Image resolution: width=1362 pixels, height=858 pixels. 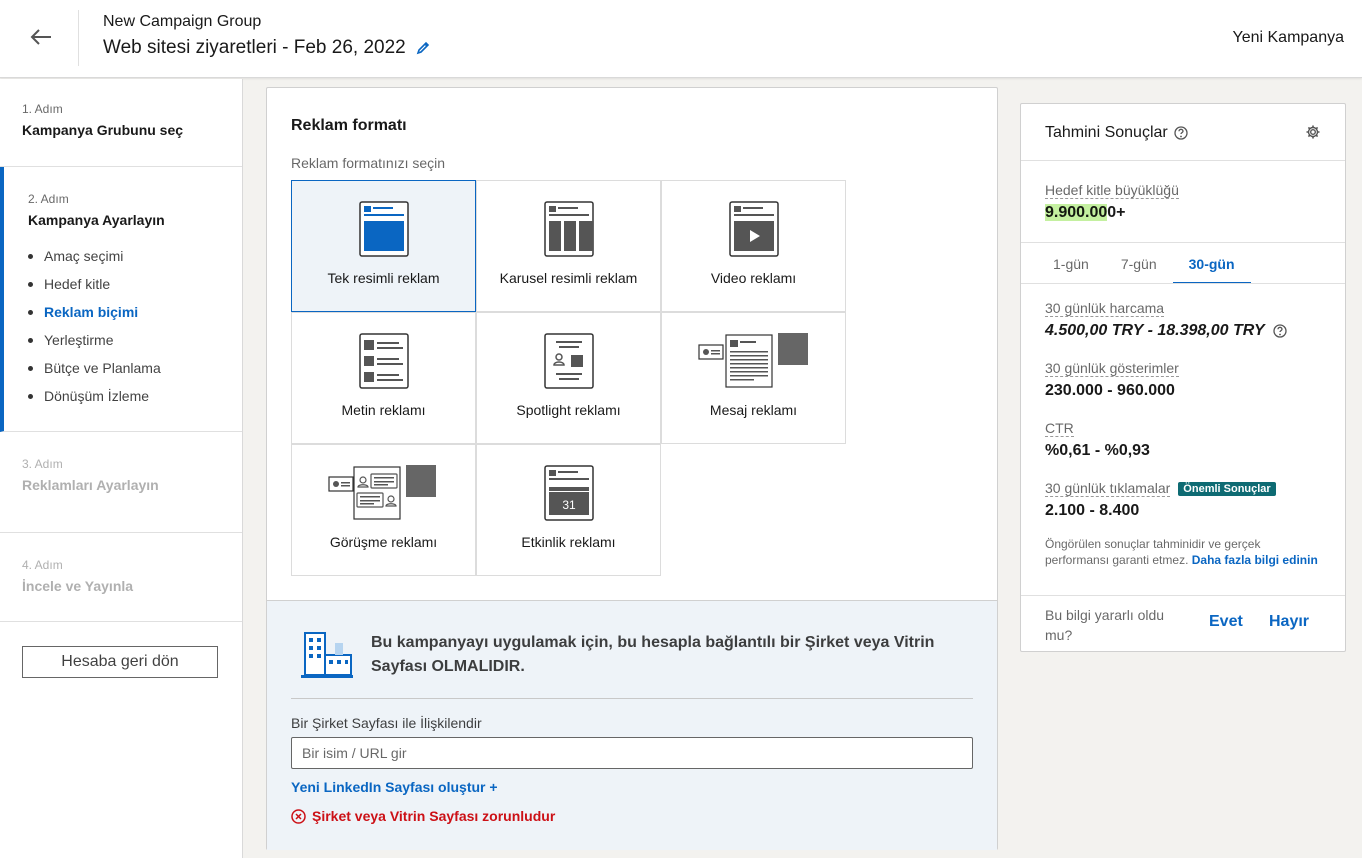 What do you see at coordinates (1313, 132) in the screenshot?
I see `gear-icon` at bounding box center [1313, 132].